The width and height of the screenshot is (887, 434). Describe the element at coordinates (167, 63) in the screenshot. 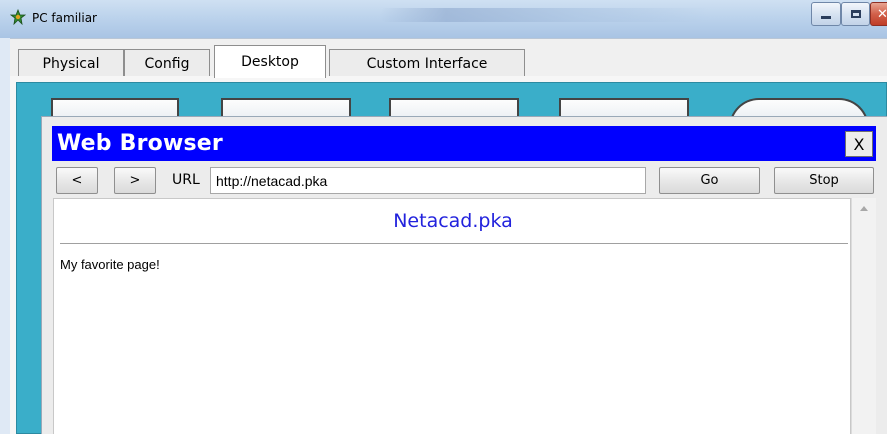

I see `tab-config: Config` at that location.